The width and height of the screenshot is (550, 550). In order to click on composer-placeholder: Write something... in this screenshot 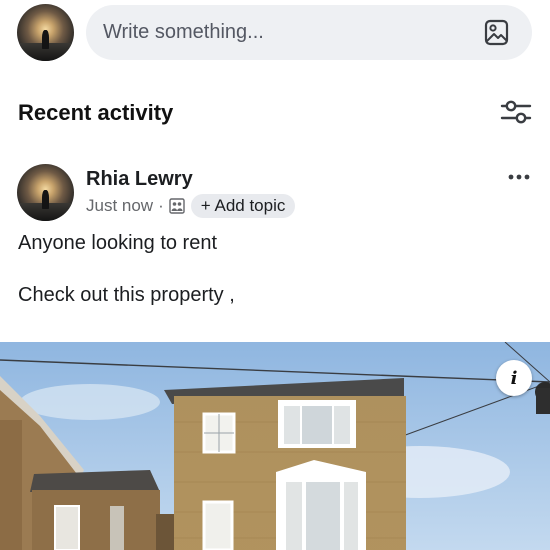, I will do `click(183, 32)`.